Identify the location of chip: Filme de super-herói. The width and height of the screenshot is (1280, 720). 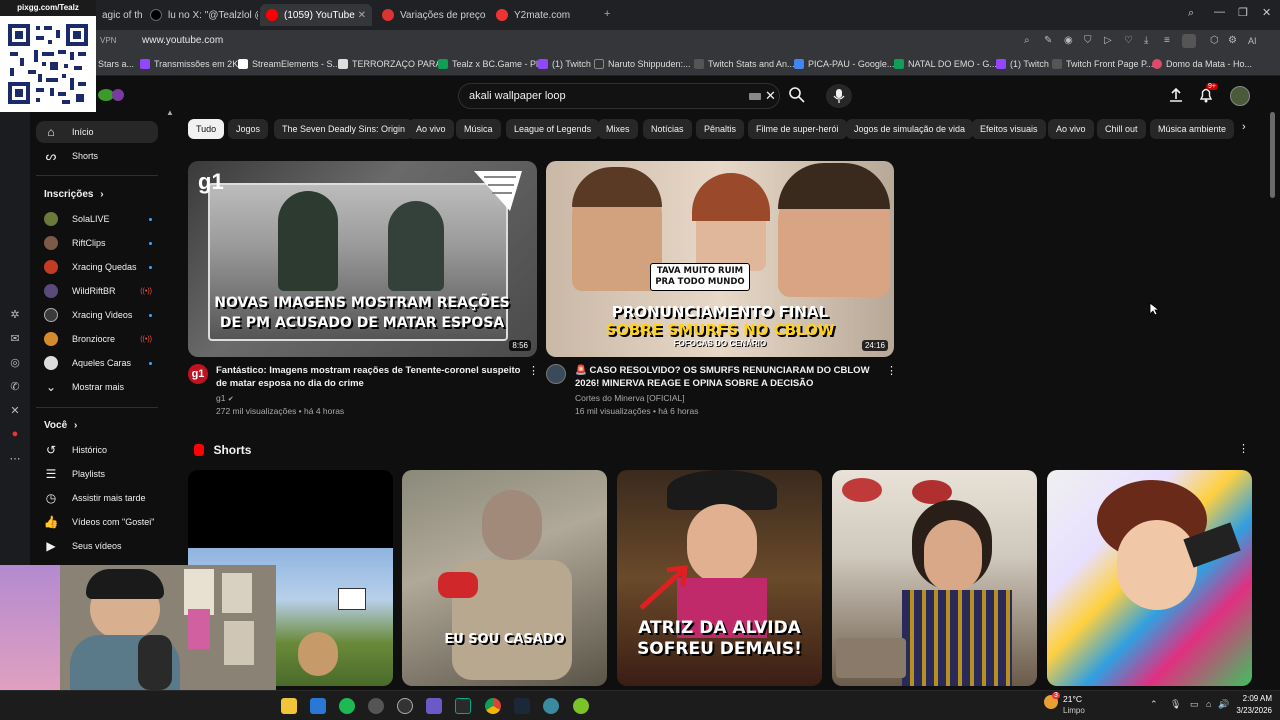
(797, 129).